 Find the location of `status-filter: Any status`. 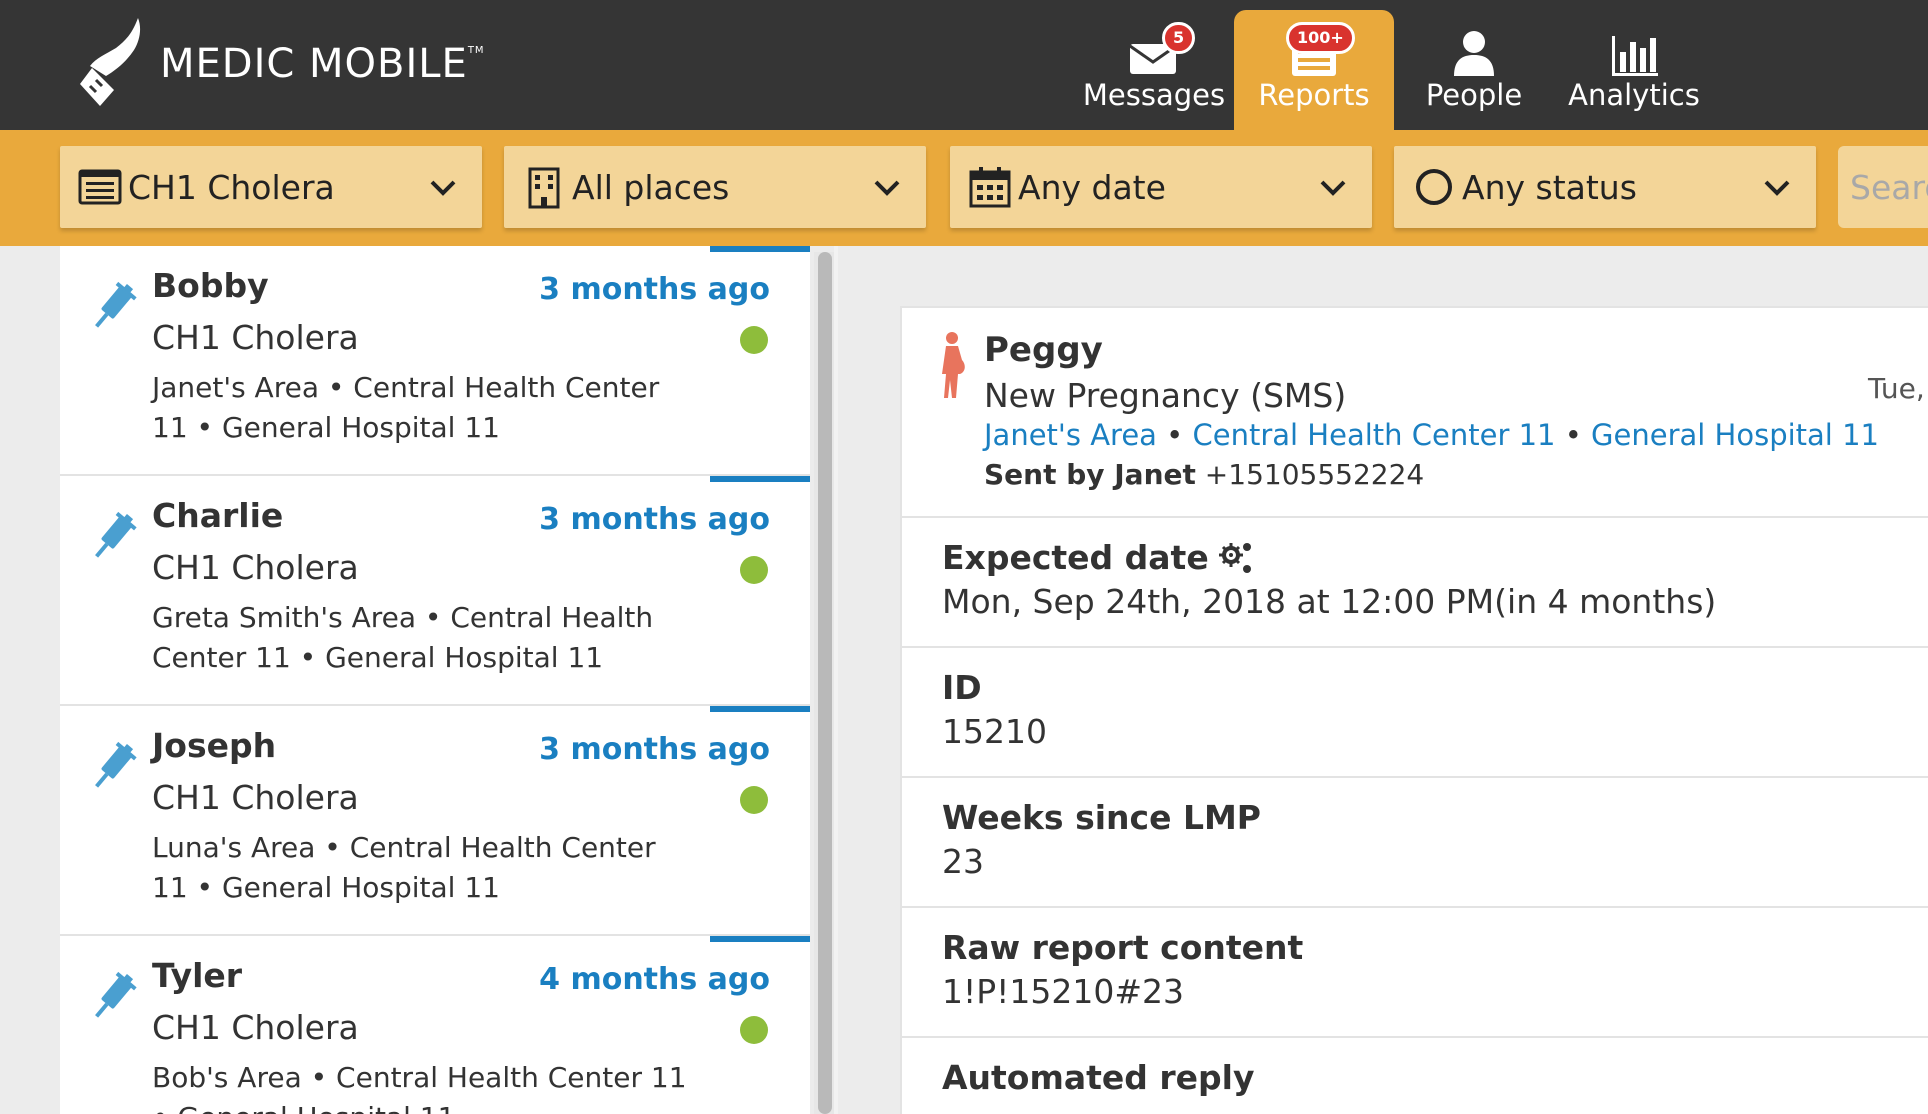

status-filter: Any status is located at coordinates (1605, 187).